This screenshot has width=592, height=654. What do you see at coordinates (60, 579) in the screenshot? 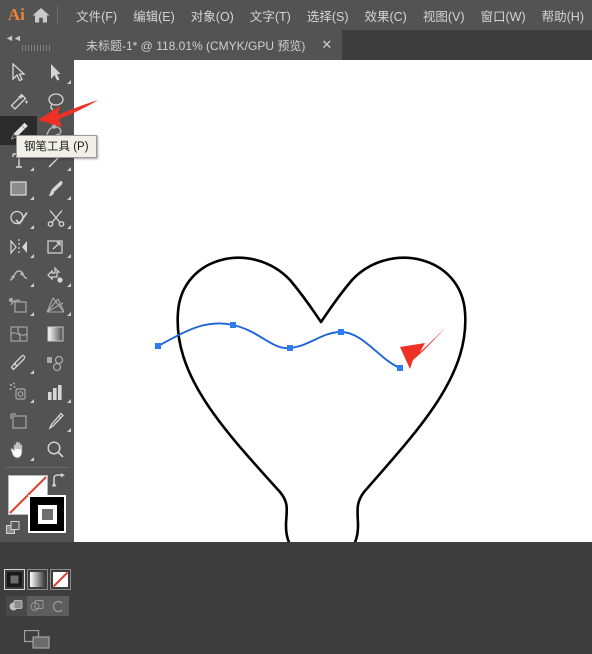
I see `none-mode-button` at bounding box center [60, 579].